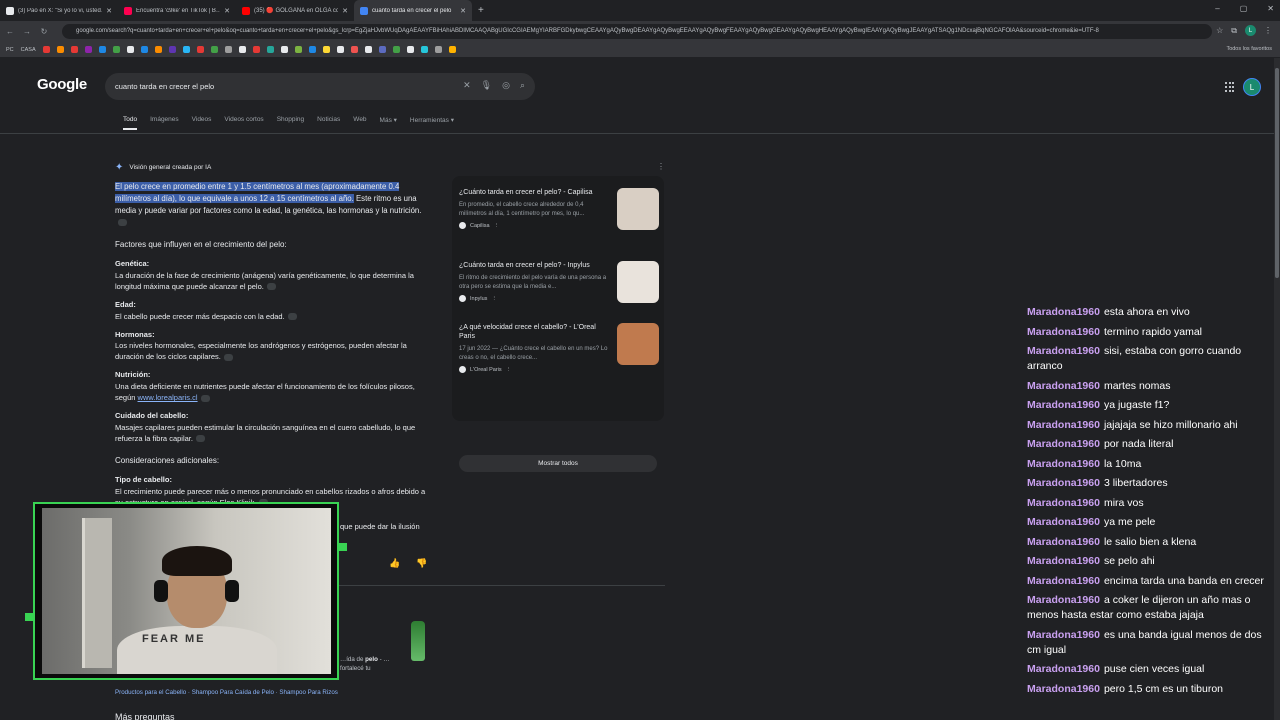 This screenshot has width=1280, height=720. What do you see at coordinates (359, 123) in the screenshot?
I see `search-tab: Web` at bounding box center [359, 123].